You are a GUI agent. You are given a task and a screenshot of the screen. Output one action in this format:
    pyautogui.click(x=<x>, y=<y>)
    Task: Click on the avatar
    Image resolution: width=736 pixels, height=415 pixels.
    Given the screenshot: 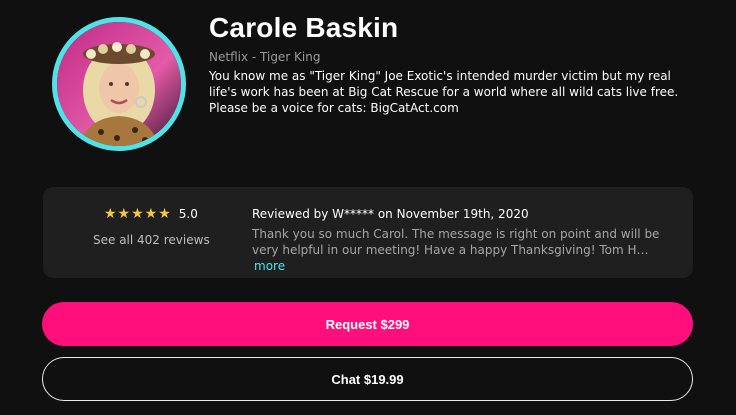 What is the action you would take?
    pyautogui.click(x=119, y=84)
    